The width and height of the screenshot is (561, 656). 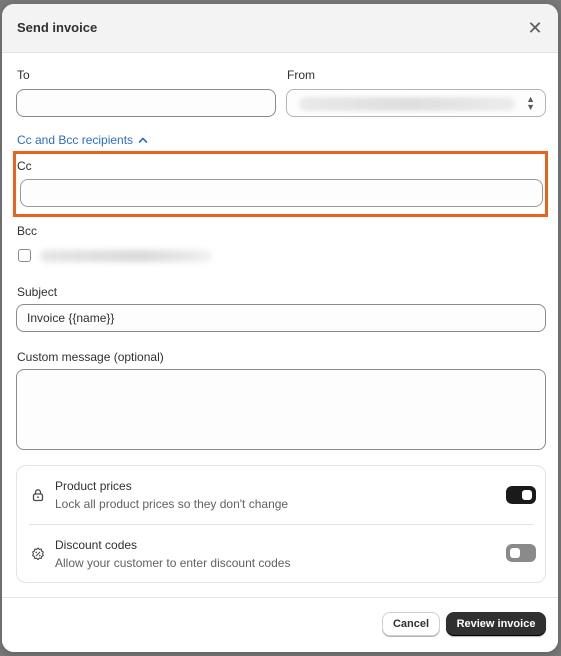 What do you see at coordinates (521, 495) in the screenshot?
I see `product-prices-toggle` at bounding box center [521, 495].